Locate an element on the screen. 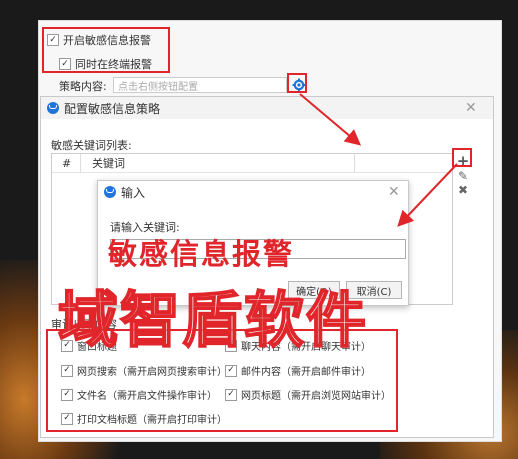 The image size is (518, 459). annotation-arrows is located at coordinates (378, 160).